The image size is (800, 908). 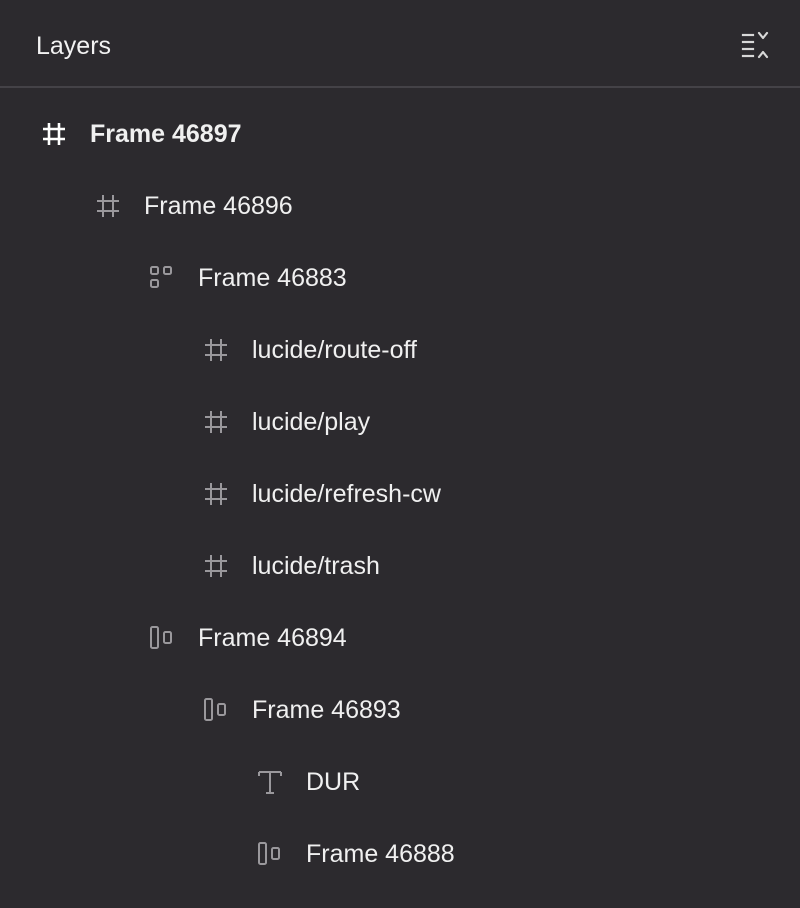 I want to click on collapse-all-button, so click(x=755, y=46).